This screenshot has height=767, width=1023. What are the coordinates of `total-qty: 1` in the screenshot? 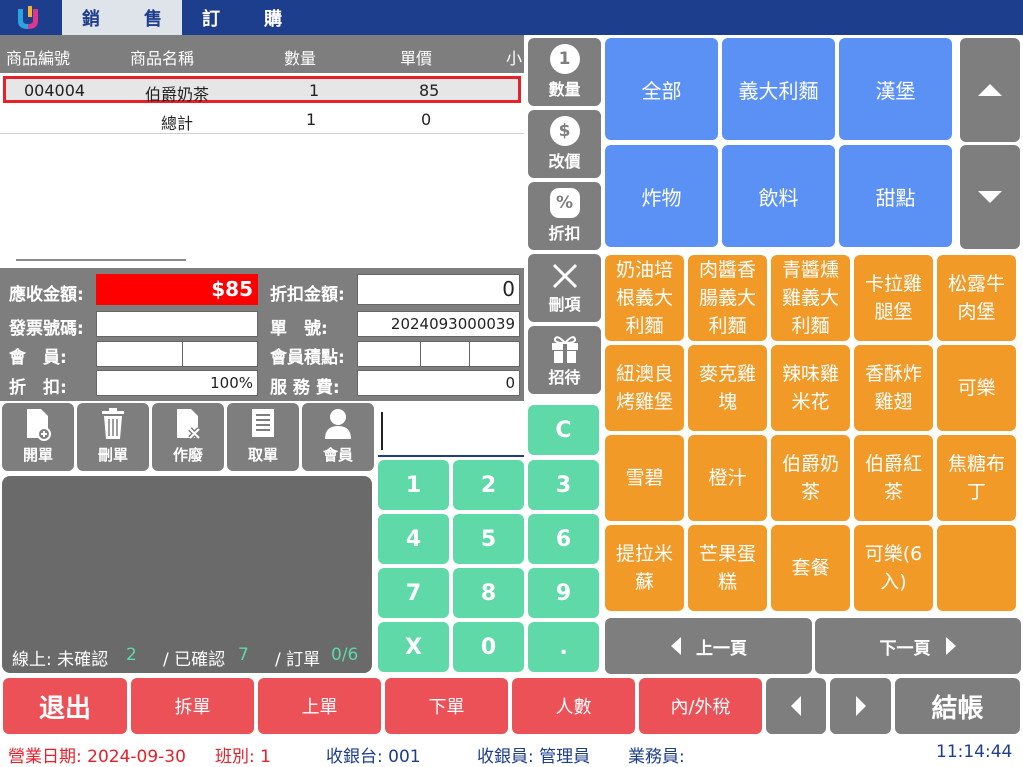 It's located at (311, 119).